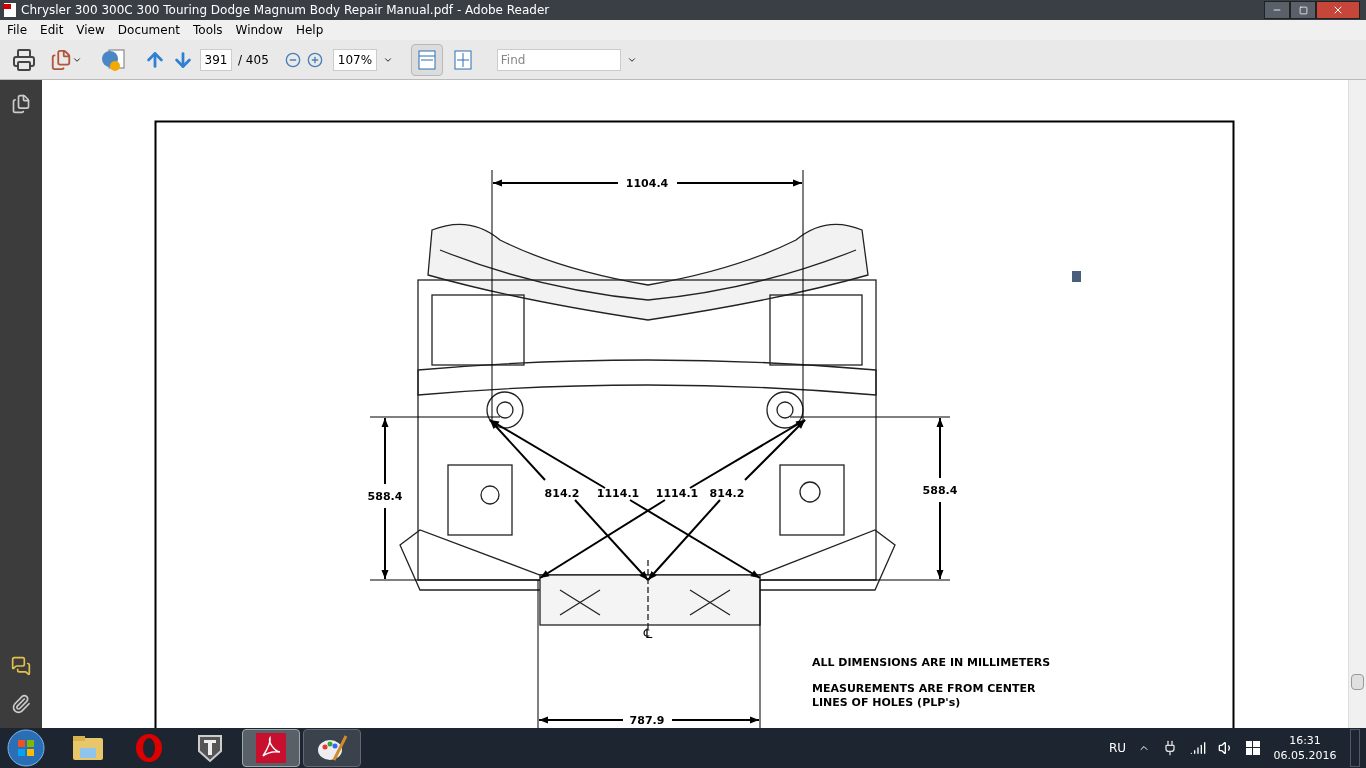 The width and height of the screenshot is (1366, 768). I want to click on fit-width-icon, so click(426, 59).